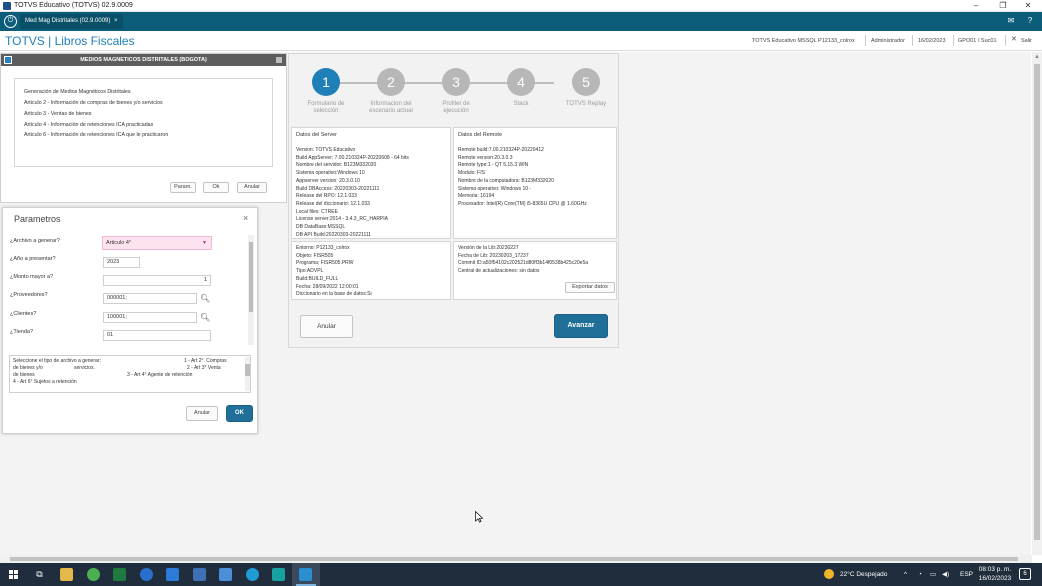 Image resolution: width=1042 pixels, height=586 pixels. I want to click on user-label: Administrador, so click(888, 41).